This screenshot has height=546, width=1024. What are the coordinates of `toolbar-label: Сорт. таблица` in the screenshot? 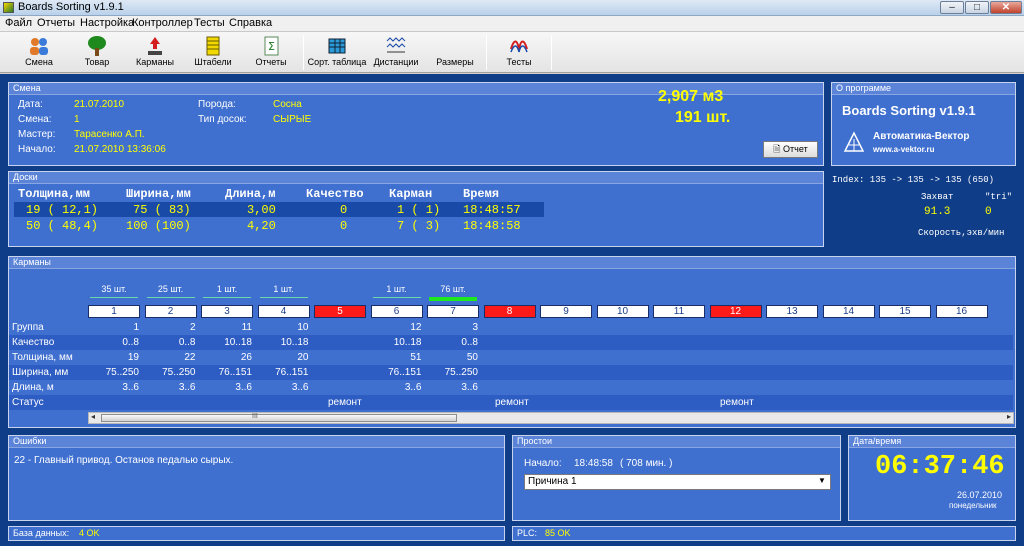 It's located at (337, 62).